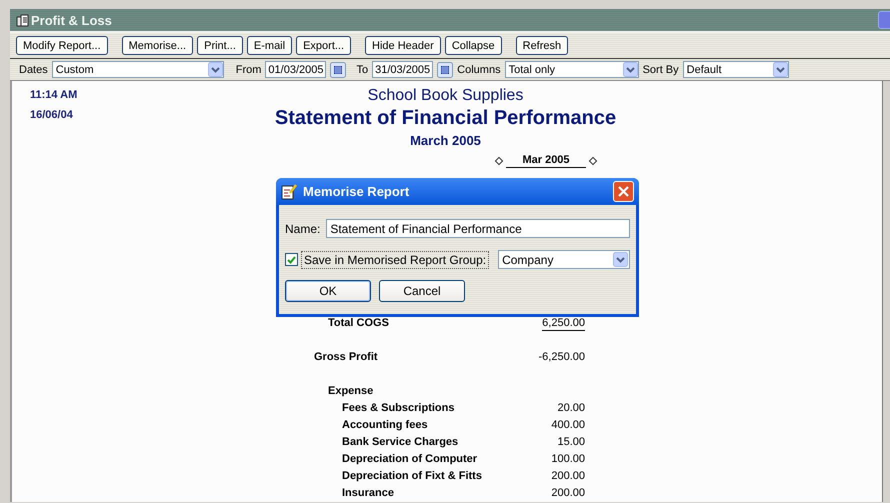 Image resolution: width=890 pixels, height=503 pixels. I want to click on field-label: Name:, so click(302, 229).